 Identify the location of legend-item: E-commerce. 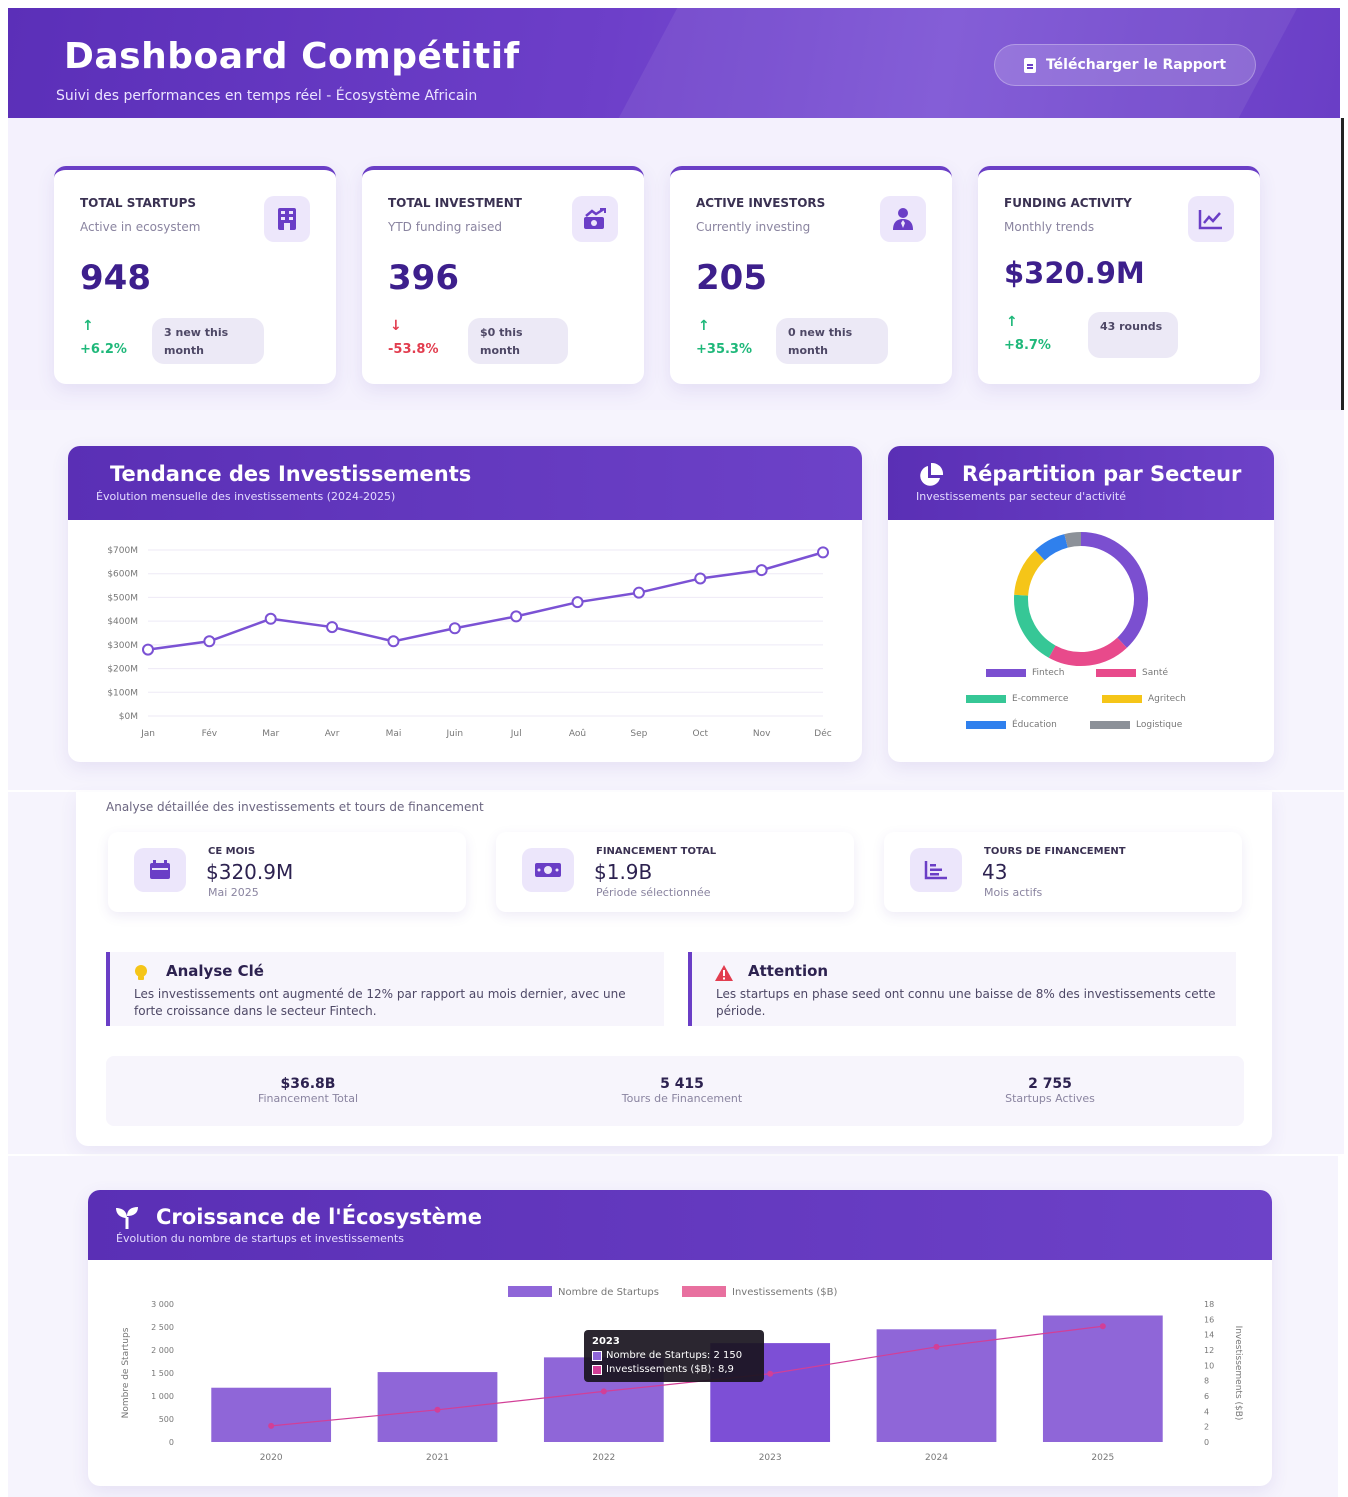
(1017, 699).